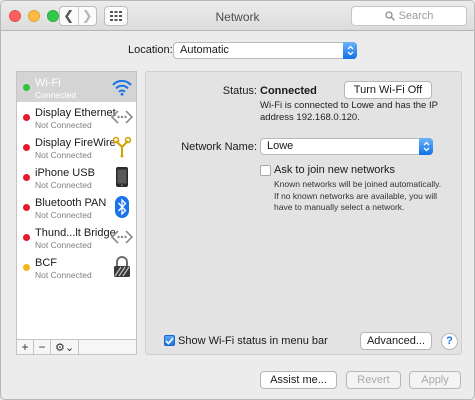 The image size is (475, 400). Describe the element at coordinates (76, 267) in the screenshot. I see `service-item-bcf: BCF Not Connected` at that location.